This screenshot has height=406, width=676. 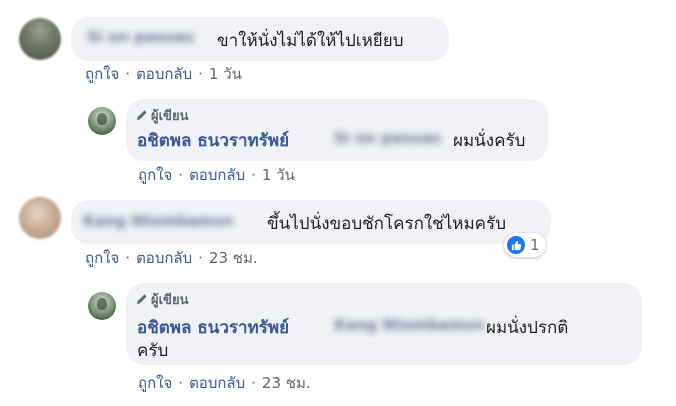 I want to click on comment-actions: ถูกใจ · ตอบกลับ · 23 ชม., so click(x=171, y=258).